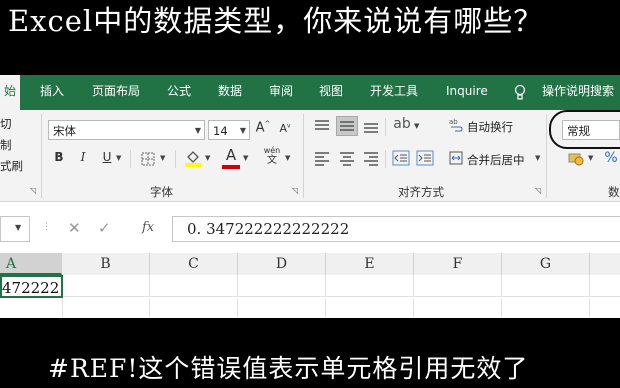 This screenshot has height=388, width=620. What do you see at coordinates (394, 92) in the screenshot?
I see `tab-developer: 开发工具` at bounding box center [394, 92].